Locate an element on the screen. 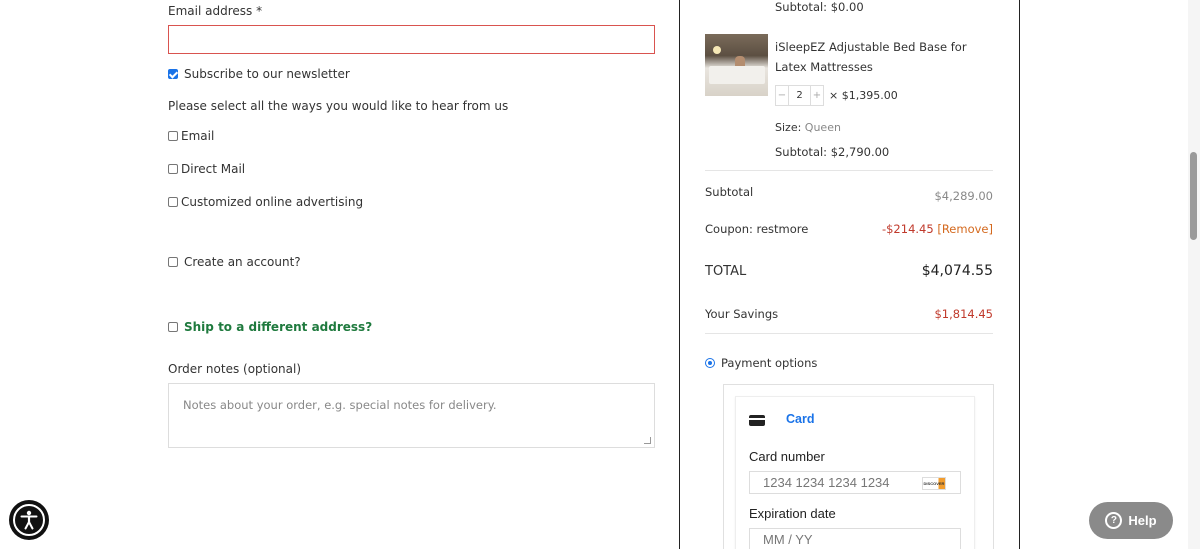 The image size is (1200, 549). create-account-label: Create an account? is located at coordinates (242, 262).